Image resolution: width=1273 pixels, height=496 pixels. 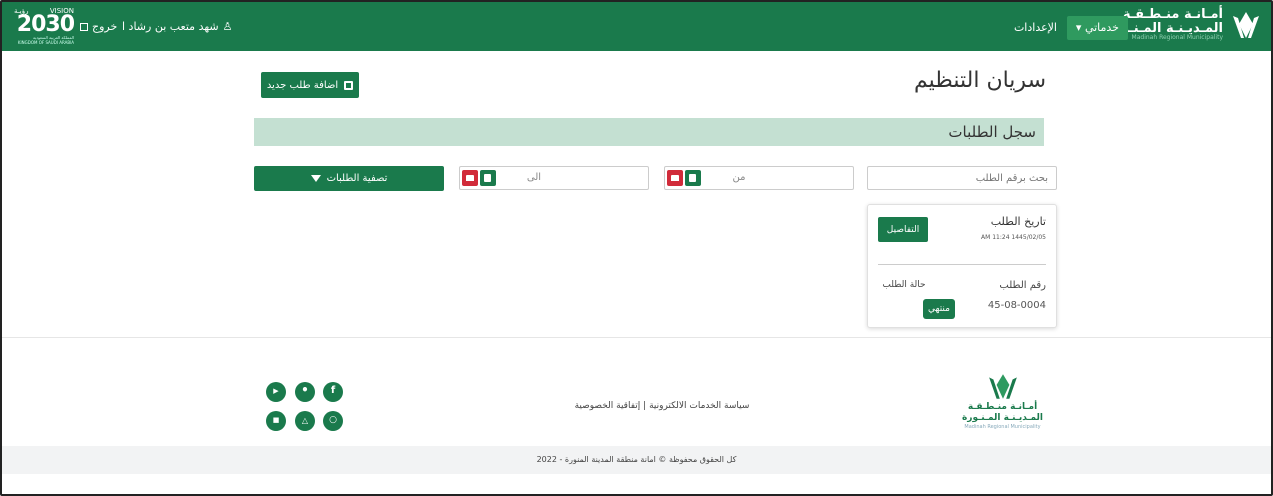 What do you see at coordinates (903, 229) in the screenshot?
I see `details-button: التفاصيل` at bounding box center [903, 229].